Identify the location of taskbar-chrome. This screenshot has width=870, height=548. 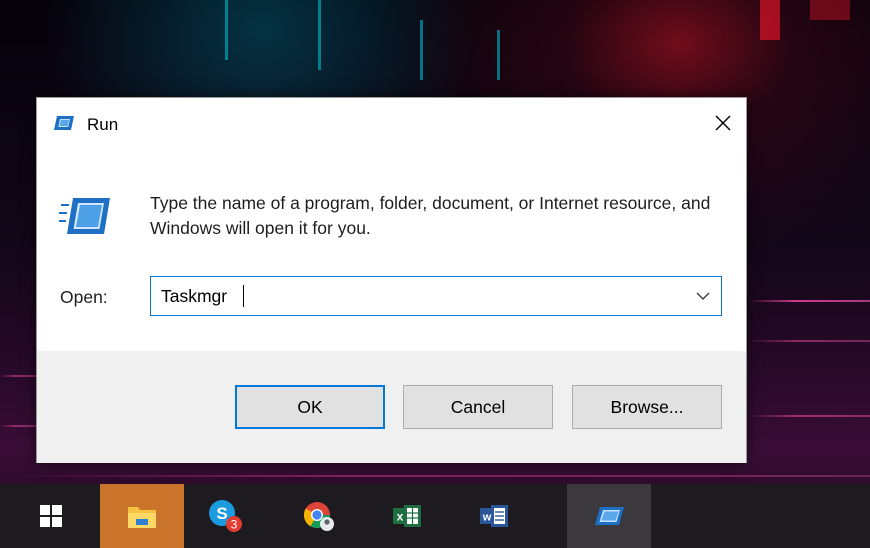
(319, 516).